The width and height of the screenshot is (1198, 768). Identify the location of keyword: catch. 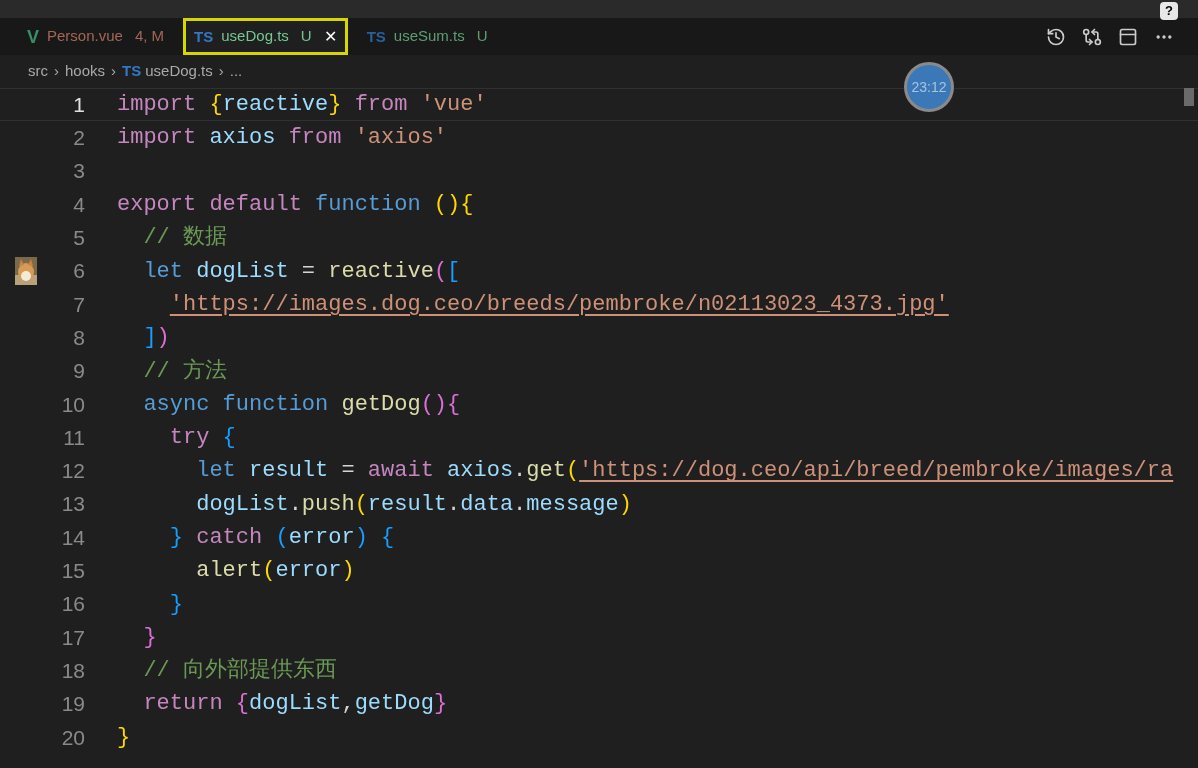
(229, 538).